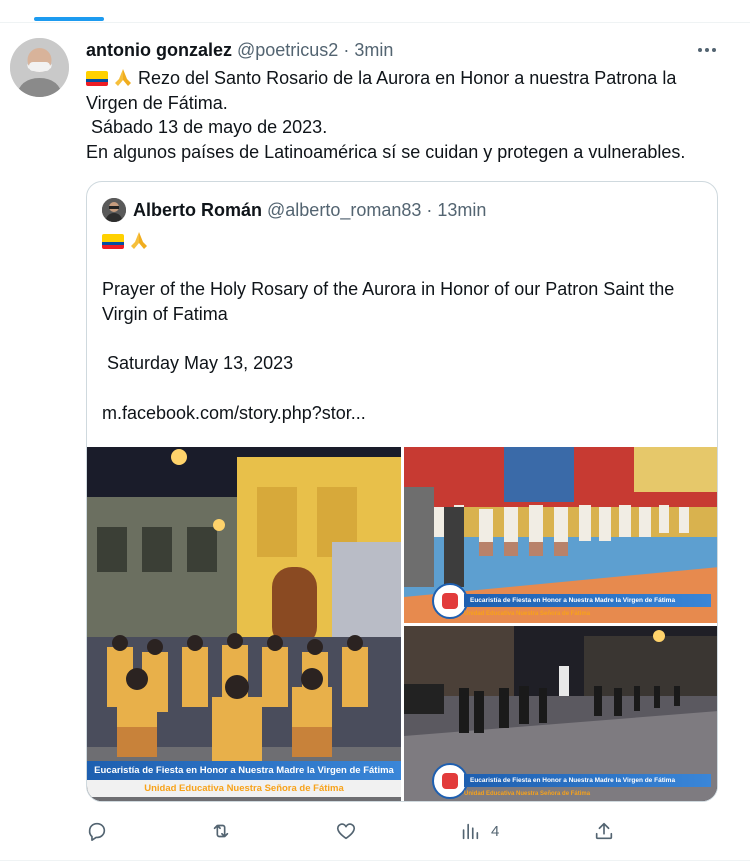  I want to click on quote-paragraph-2: Saturday May 13, 2023, so click(198, 363).